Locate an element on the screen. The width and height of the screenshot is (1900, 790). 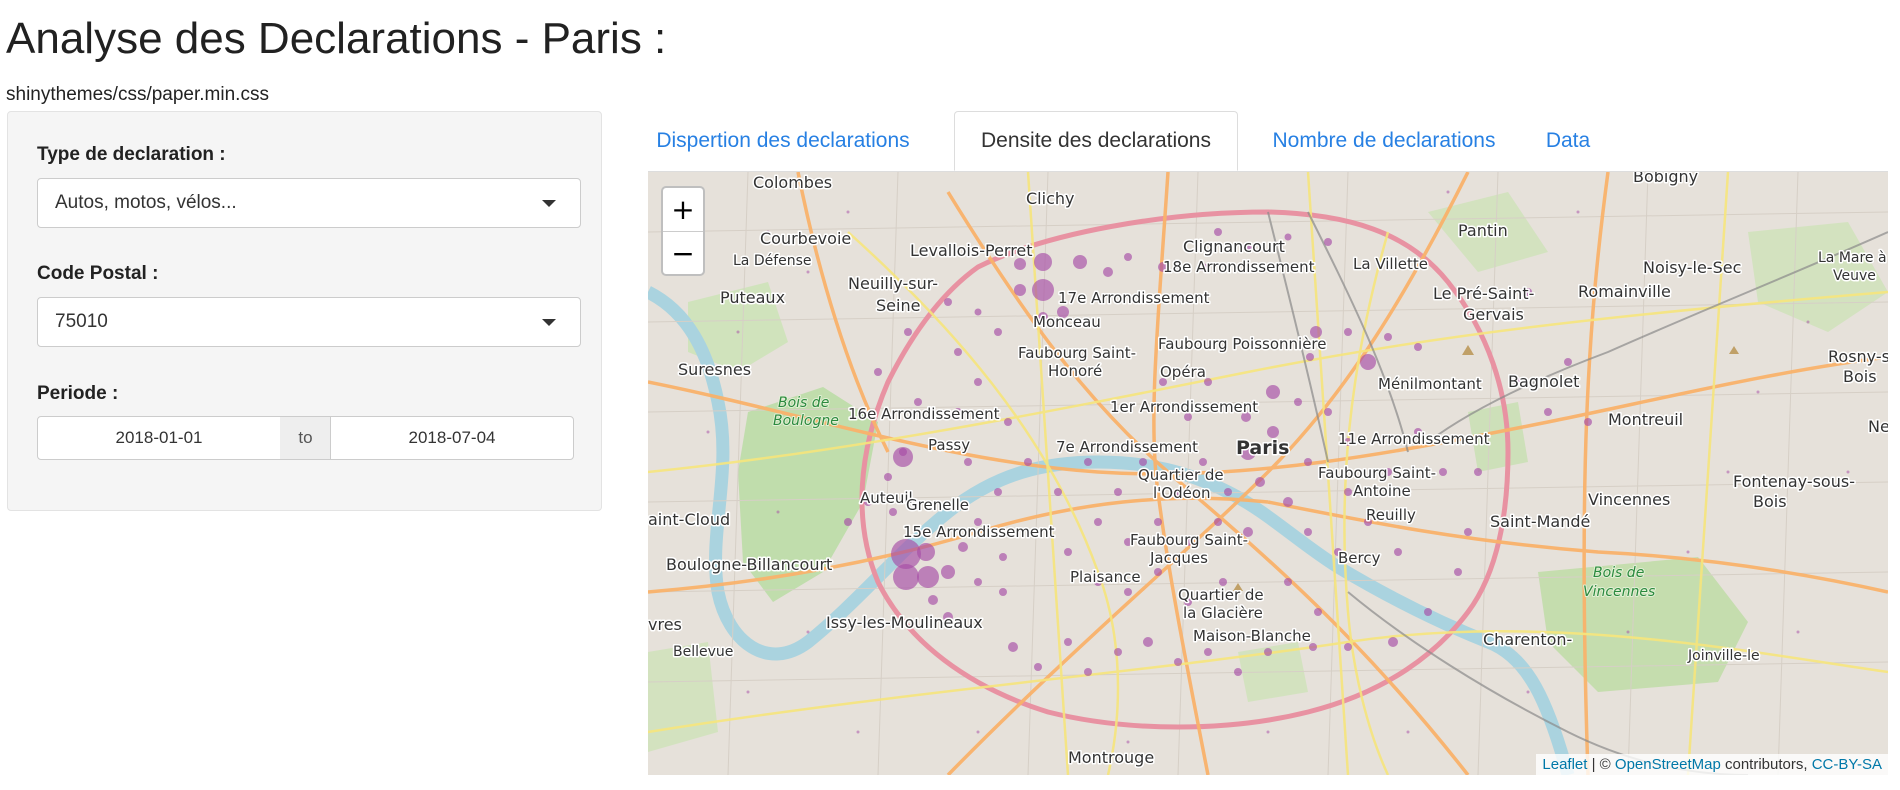
zoom-in-button: + is located at coordinates (683, 210).